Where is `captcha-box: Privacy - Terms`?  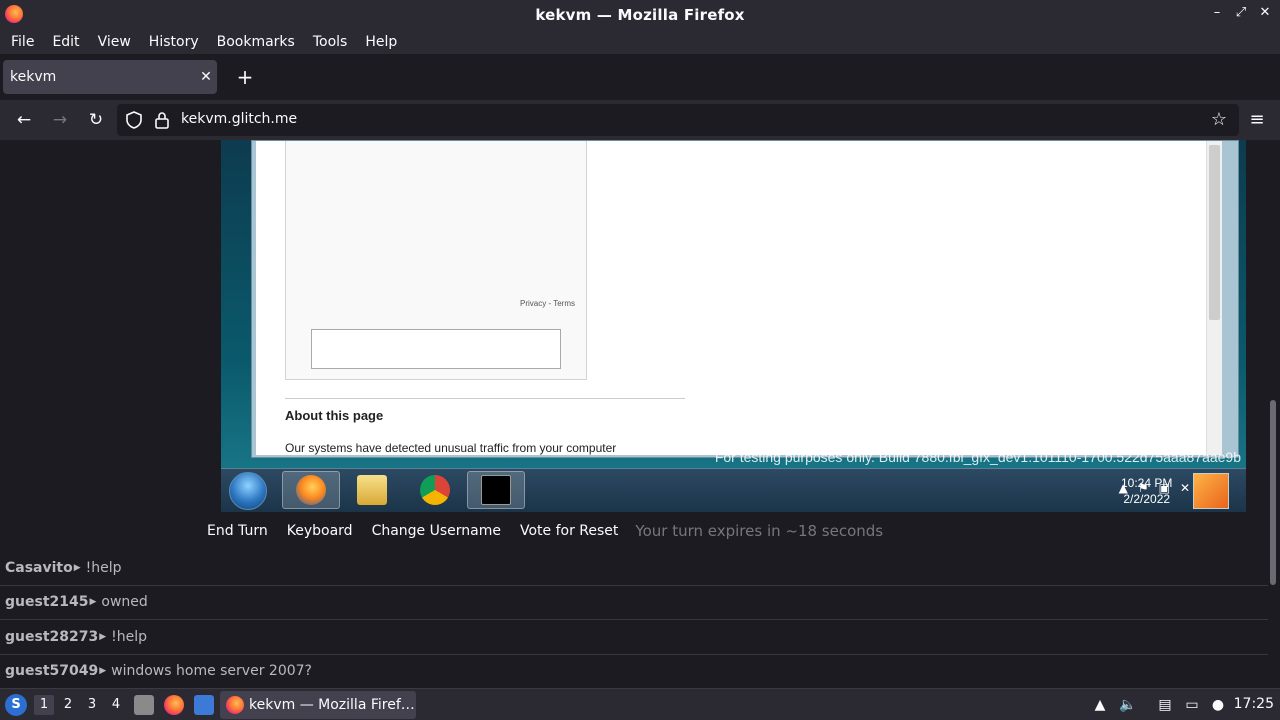
captcha-box: Privacy - Terms is located at coordinates (436, 260).